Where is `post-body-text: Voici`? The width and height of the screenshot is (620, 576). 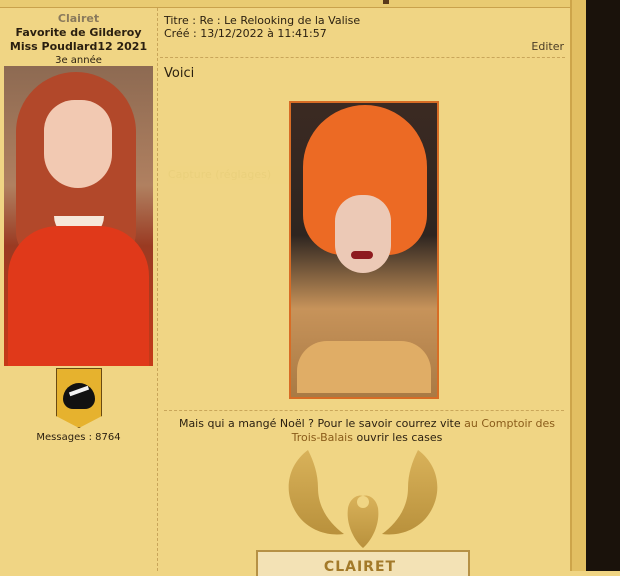
post-body-text: Voici is located at coordinates (179, 73).